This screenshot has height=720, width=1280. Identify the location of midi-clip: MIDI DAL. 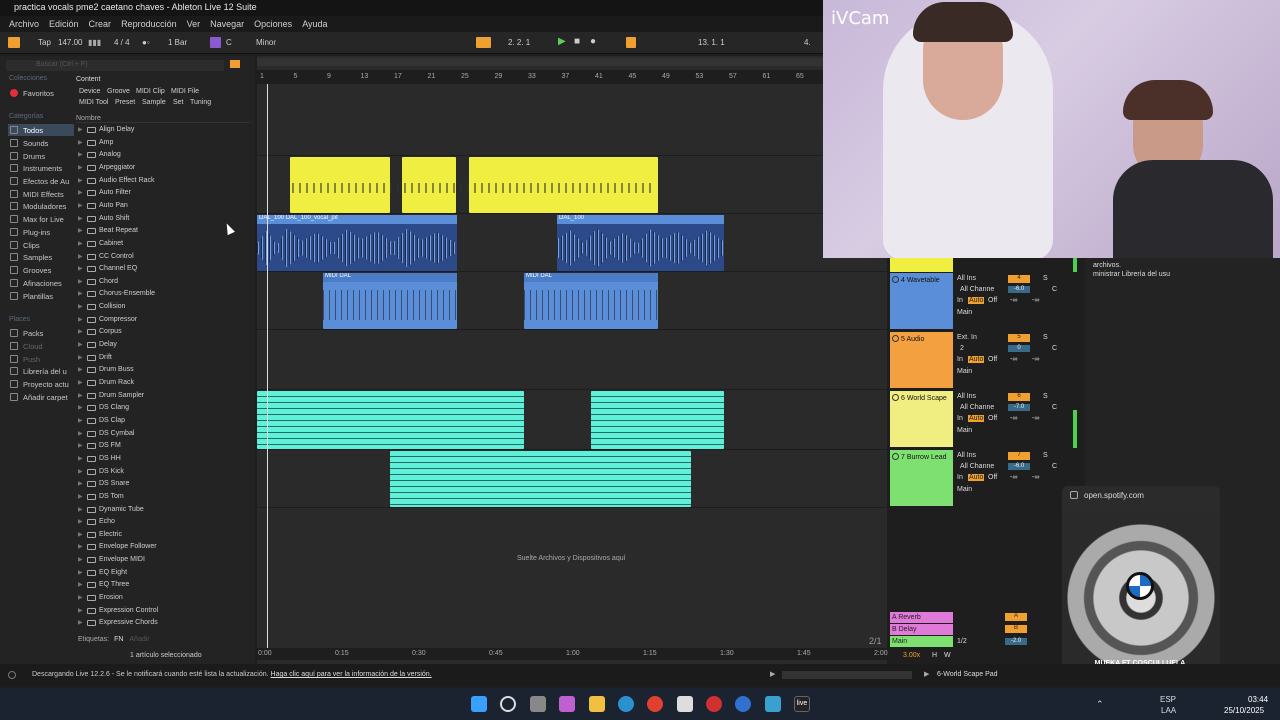
(390, 301).